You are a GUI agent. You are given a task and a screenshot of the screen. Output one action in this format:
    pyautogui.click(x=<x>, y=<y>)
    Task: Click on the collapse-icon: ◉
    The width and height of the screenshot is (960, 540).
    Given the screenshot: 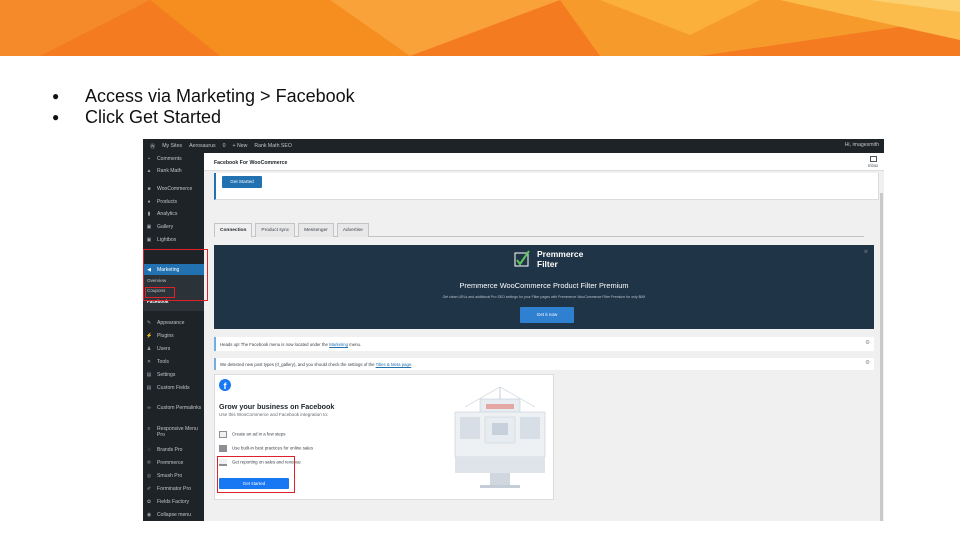 What is the action you would take?
    pyautogui.click(x=149, y=515)
    